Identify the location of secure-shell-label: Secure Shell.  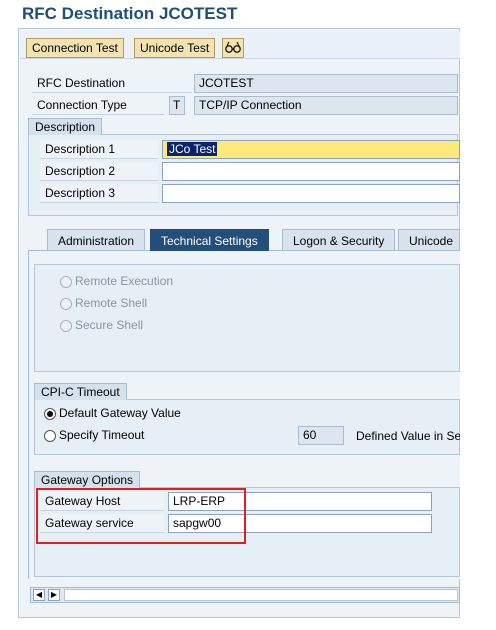
(109, 325).